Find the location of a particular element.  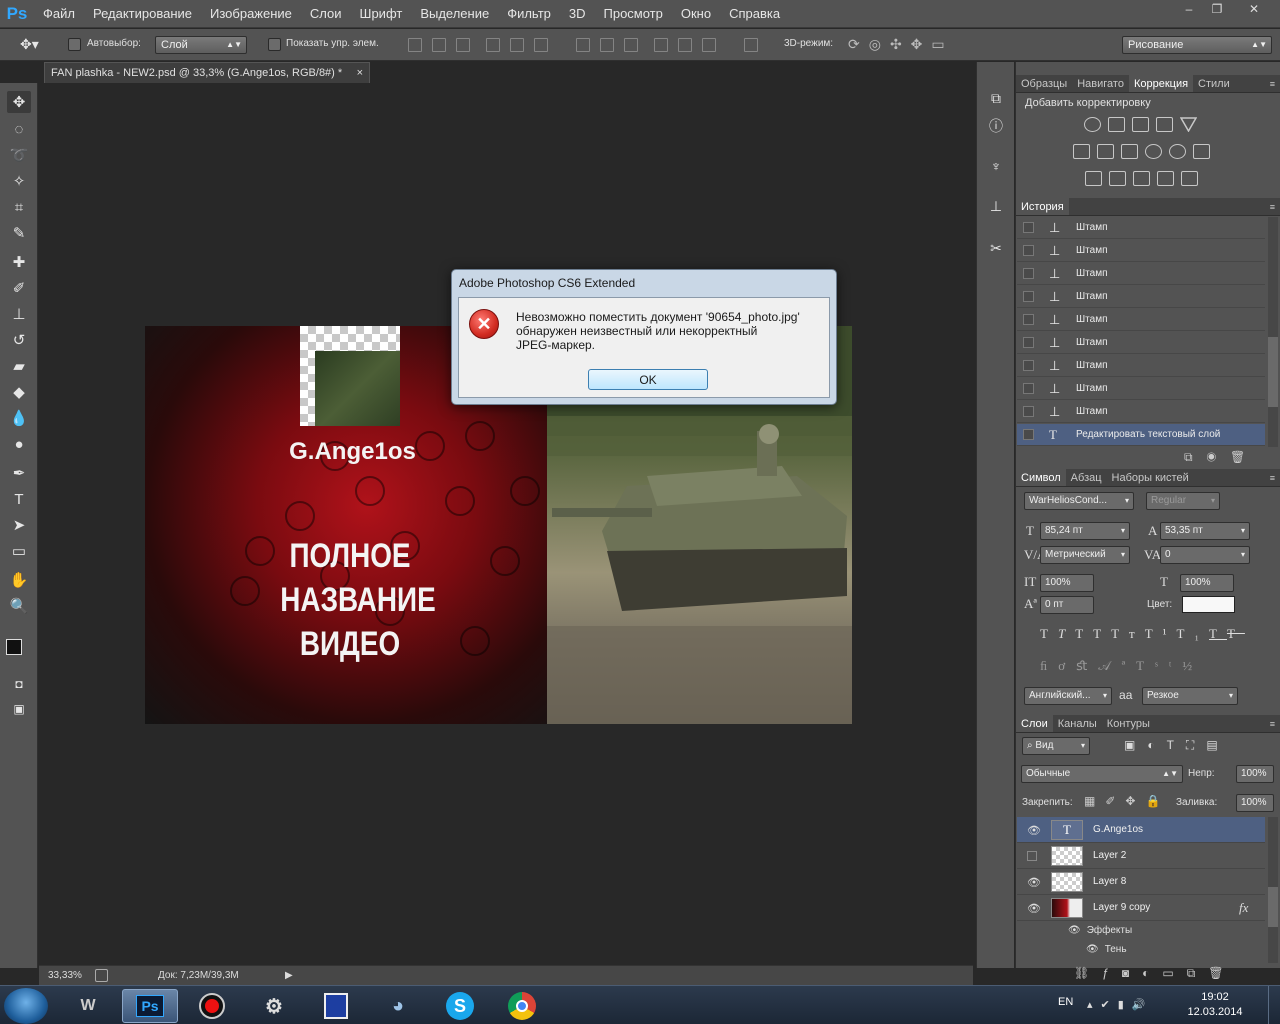

menu-help: Справка is located at coordinates (754, 14).